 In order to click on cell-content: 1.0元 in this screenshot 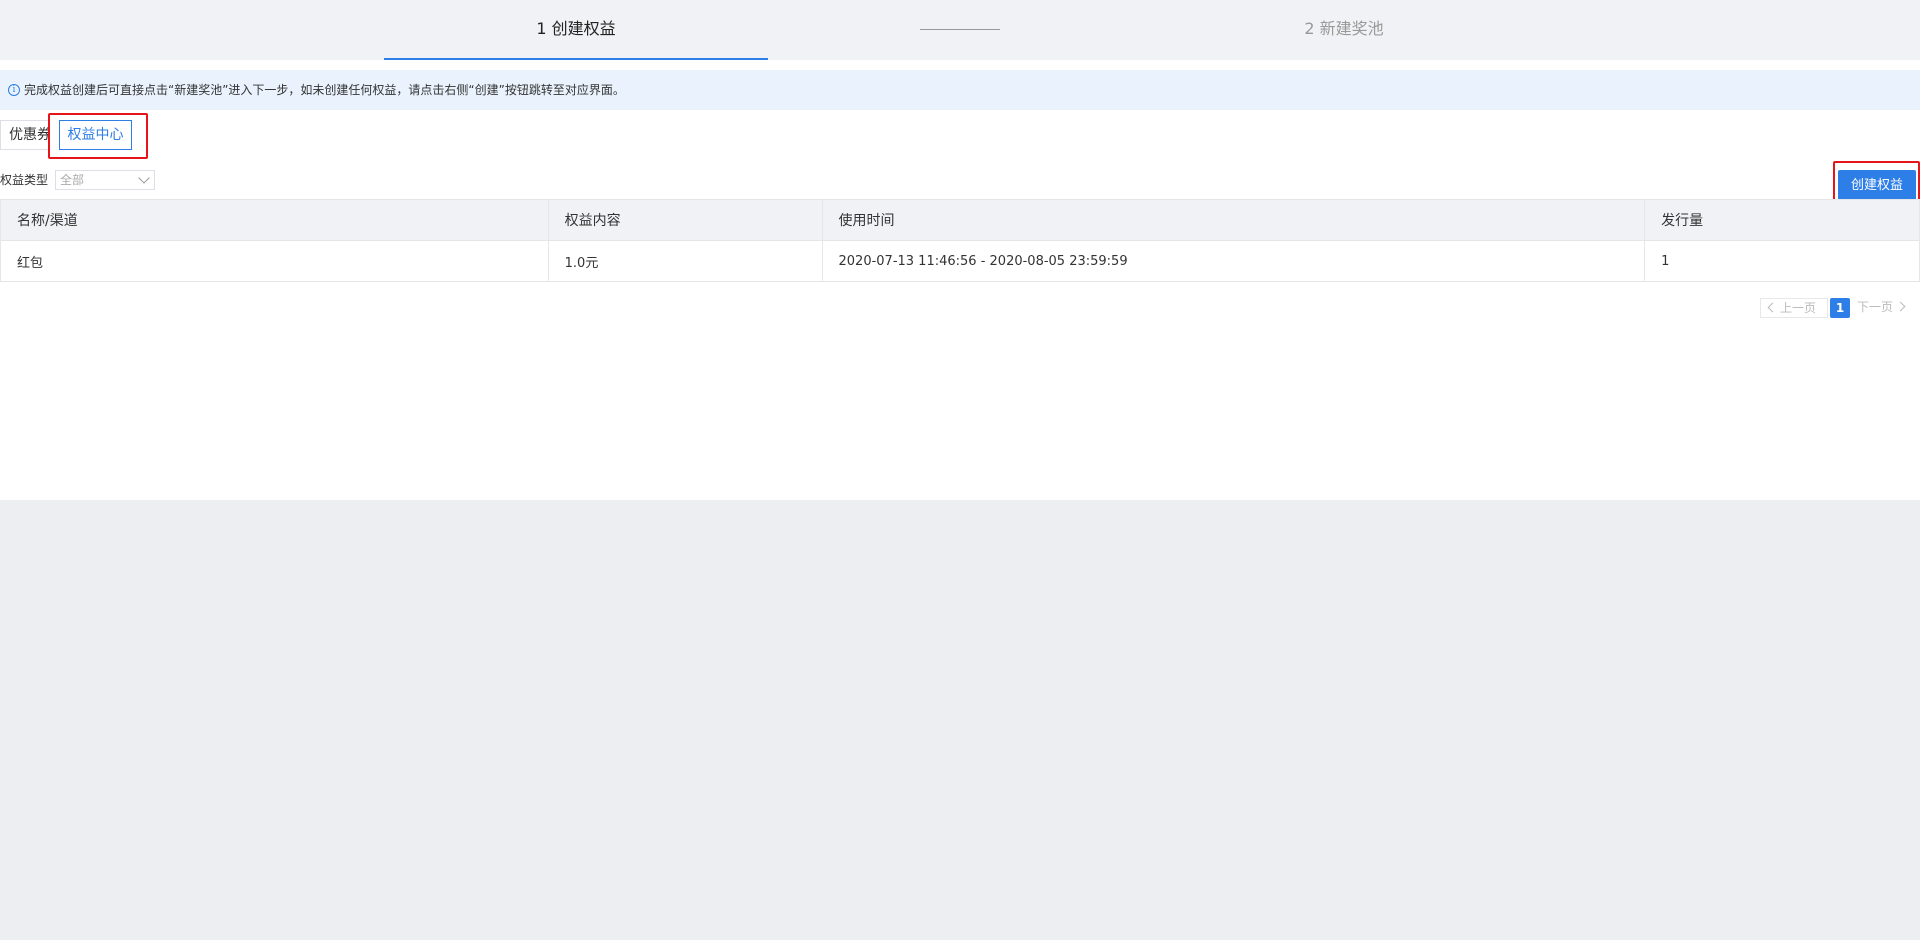, I will do `click(685, 261)`.